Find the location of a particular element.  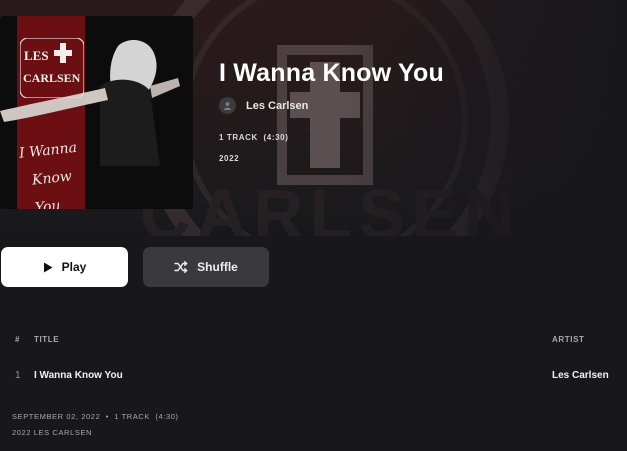

artist-name: Les Carlsen is located at coordinates (277, 105).